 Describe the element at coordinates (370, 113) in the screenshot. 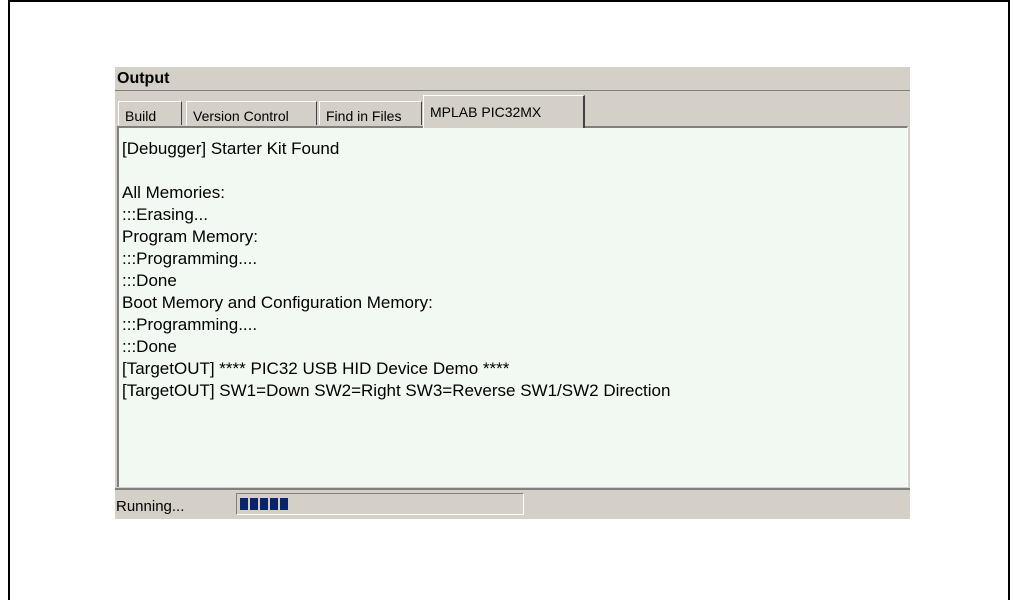

I see `tab-find-in-files: Find in Files` at that location.